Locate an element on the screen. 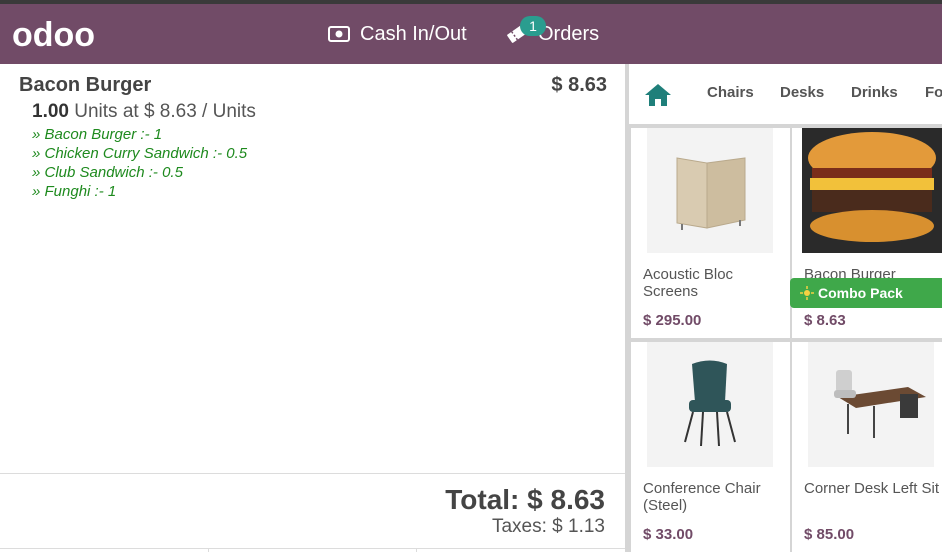 This screenshot has height=552, width=942. product-card-conference-chair-steel: Conference Chair (Steel) $ 33.00 is located at coordinates (710, 447).